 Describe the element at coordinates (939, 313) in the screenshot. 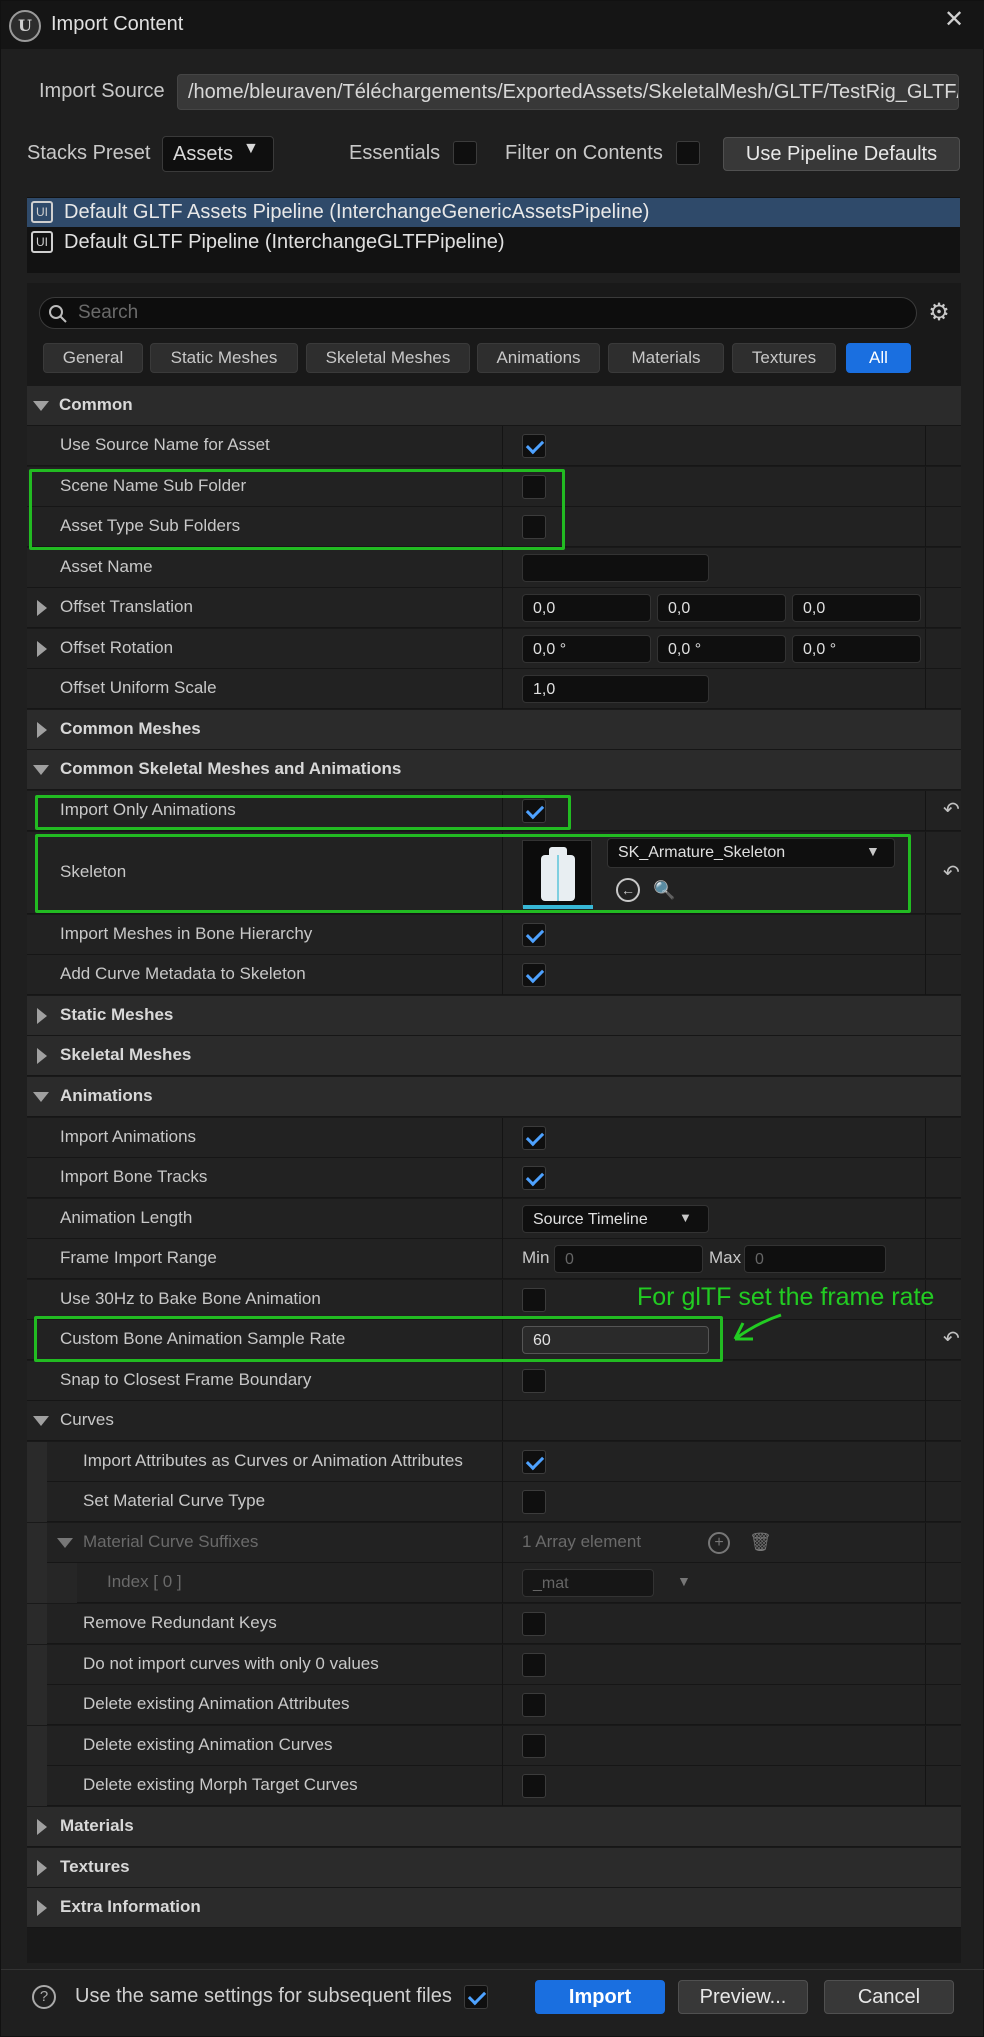

I see `gear-icon: ⚙` at that location.